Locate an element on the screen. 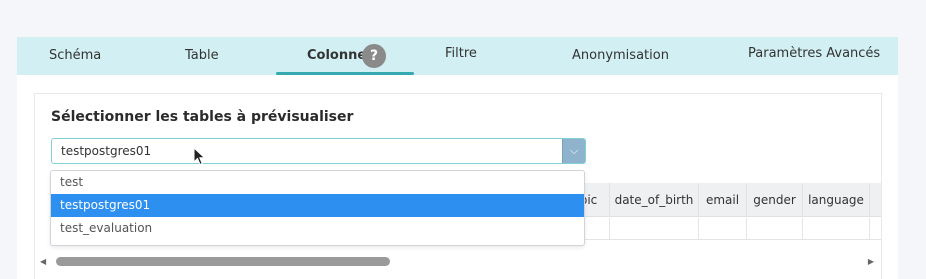 The width and height of the screenshot is (926, 279). card-title: Sélectionner les tables à prévisualiser is located at coordinates (202, 117).